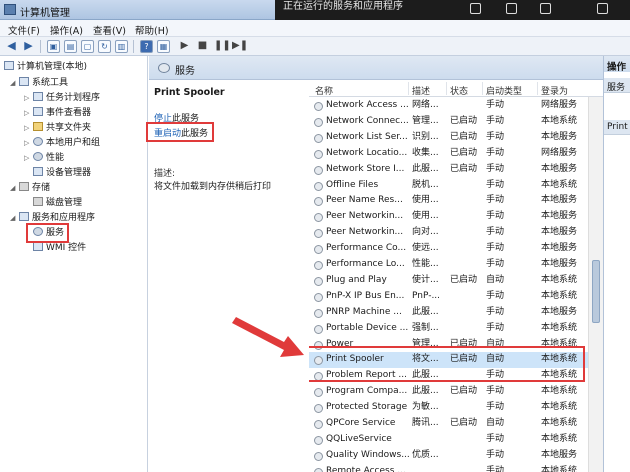  What do you see at coordinates (28, 46) in the screenshot?
I see `forward-icon: ▶` at bounding box center [28, 46].